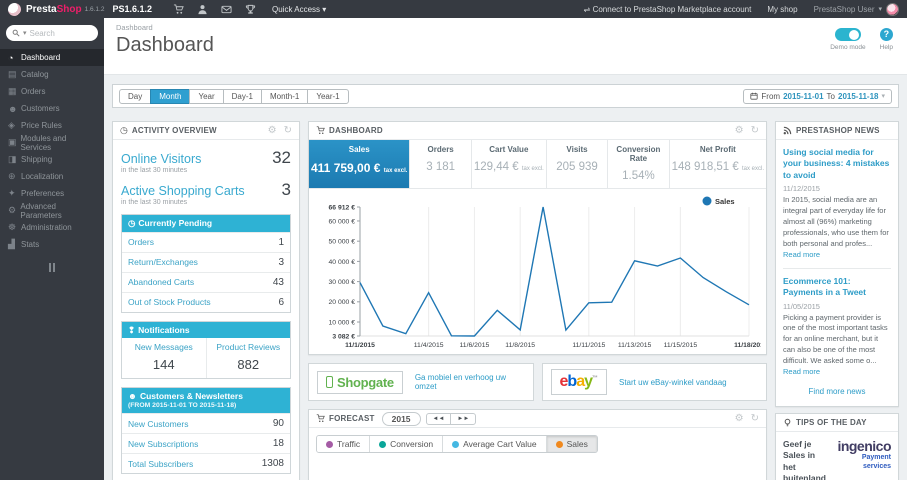 The height and width of the screenshot is (480, 907). Describe the element at coordinates (206, 281) in the screenshot. I see `pending-row-abandoned-carts: Abandoned Carts 43` at that location.